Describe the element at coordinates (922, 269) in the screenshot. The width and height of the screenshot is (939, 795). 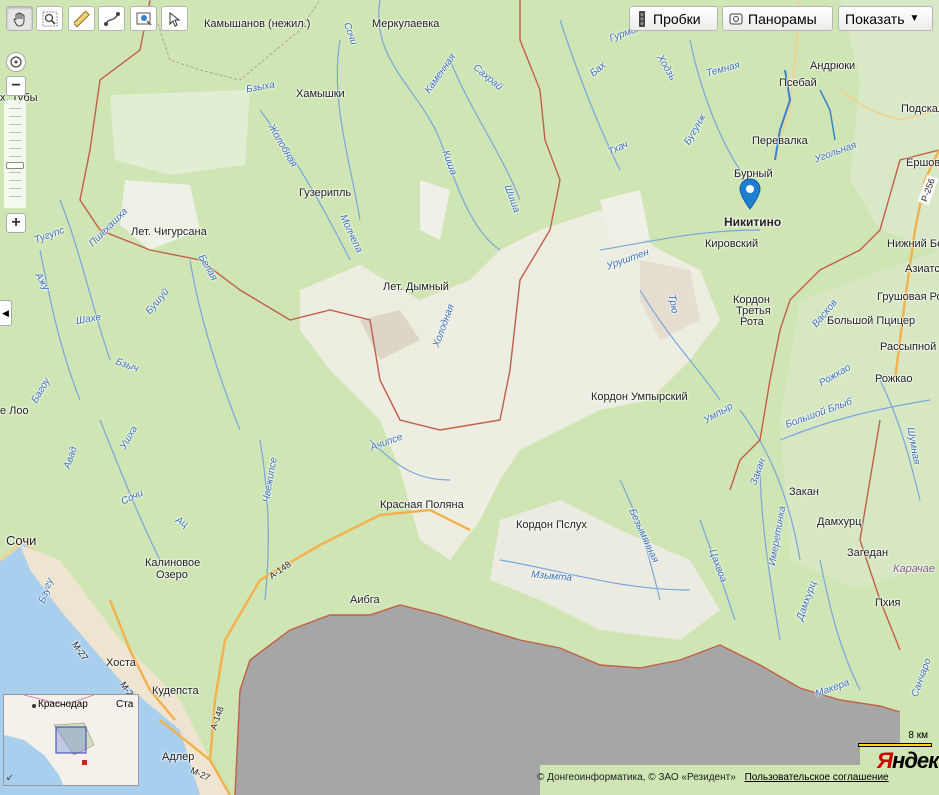
I see `place-label: Азиатс` at that location.